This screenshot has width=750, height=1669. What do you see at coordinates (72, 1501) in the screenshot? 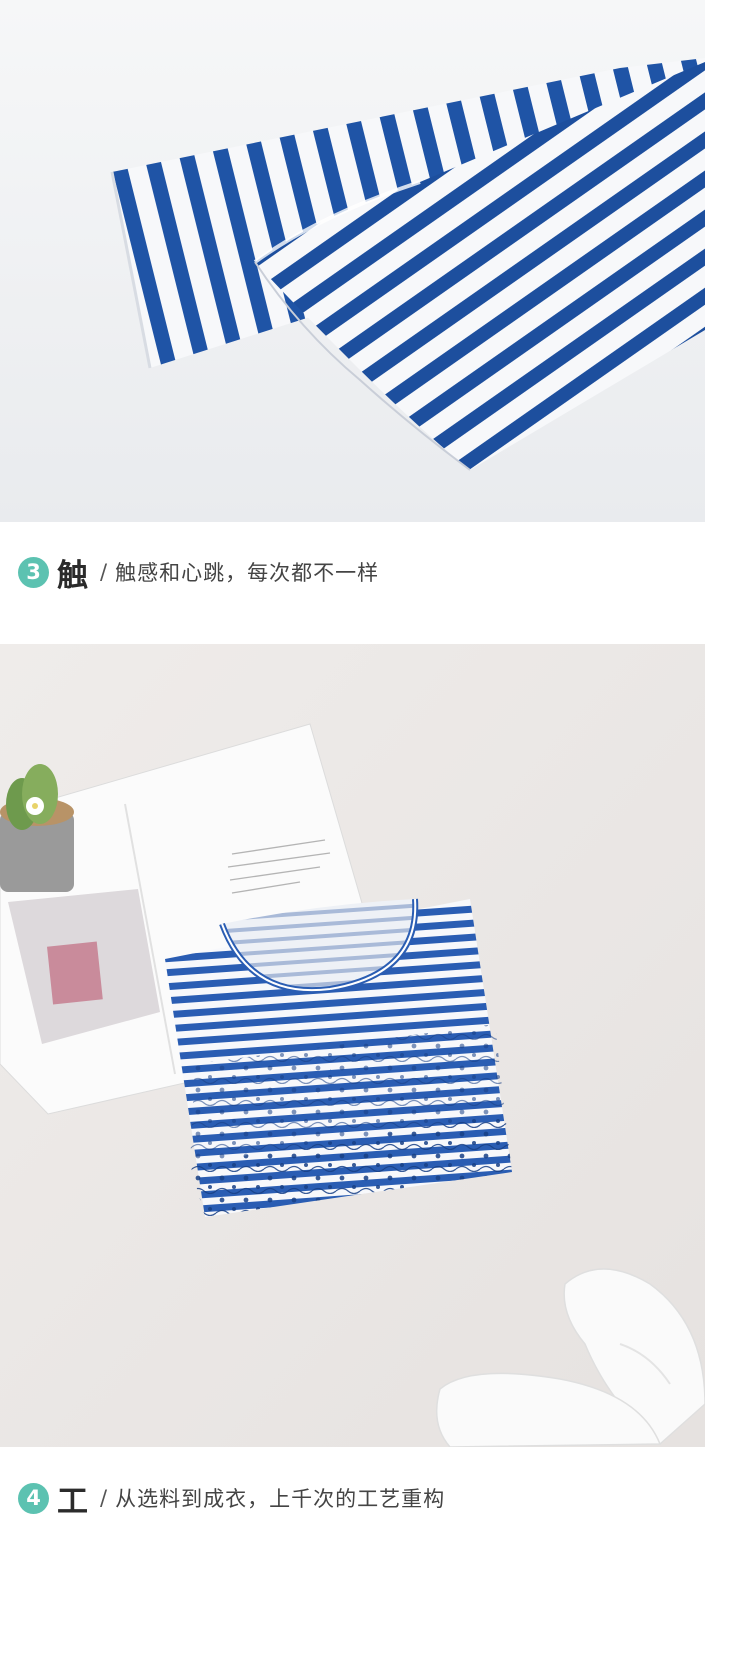
I see `section-title: 工` at bounding box center [72, 1501].